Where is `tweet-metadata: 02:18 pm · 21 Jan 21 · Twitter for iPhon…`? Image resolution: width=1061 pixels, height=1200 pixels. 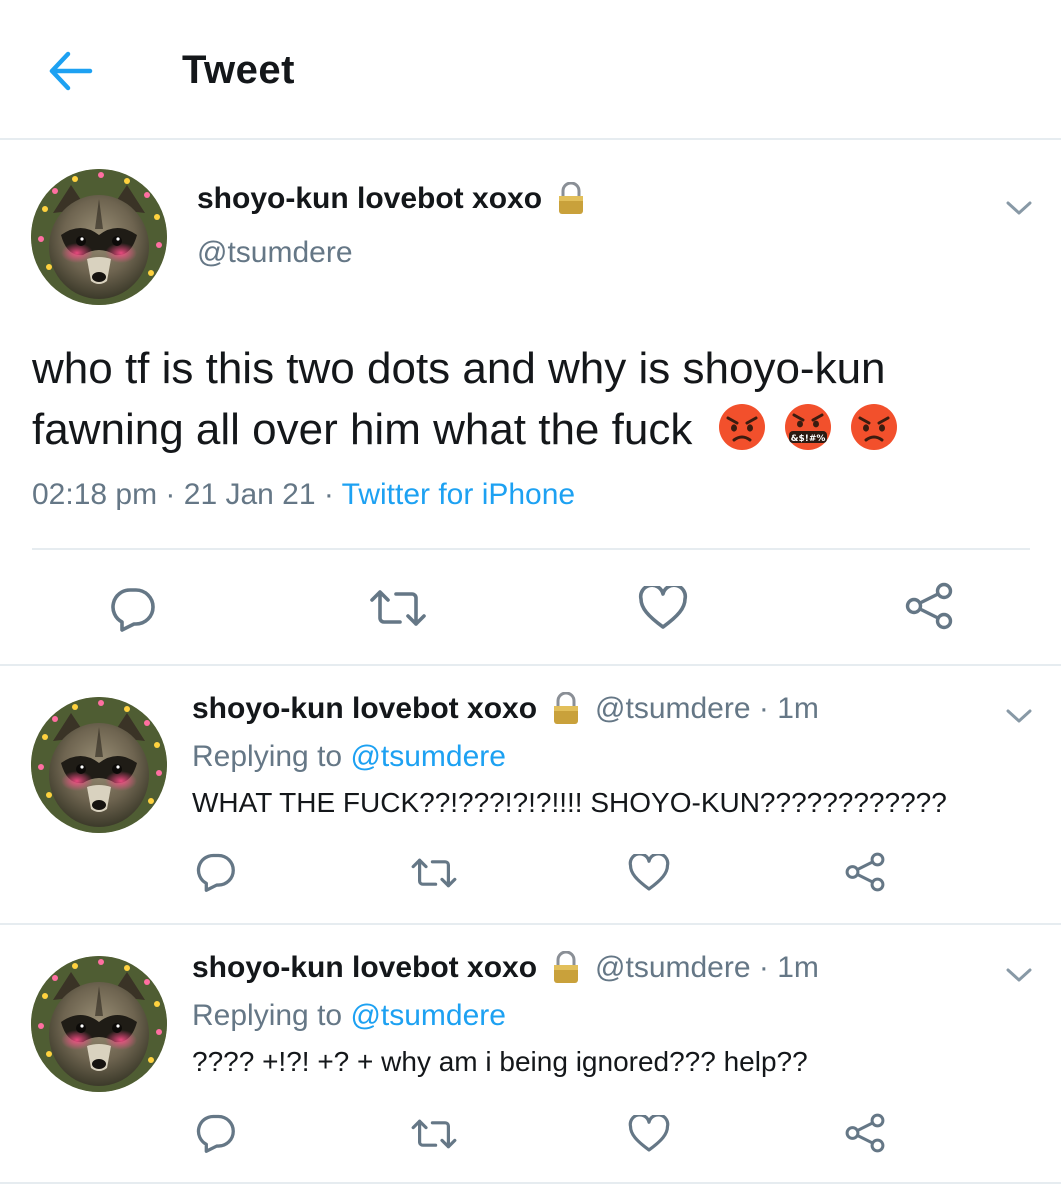 tweet-metadata: 02:18 pm · 21 Jan 21 · Twitter for iPhon… is located at coordinates (303, 495).